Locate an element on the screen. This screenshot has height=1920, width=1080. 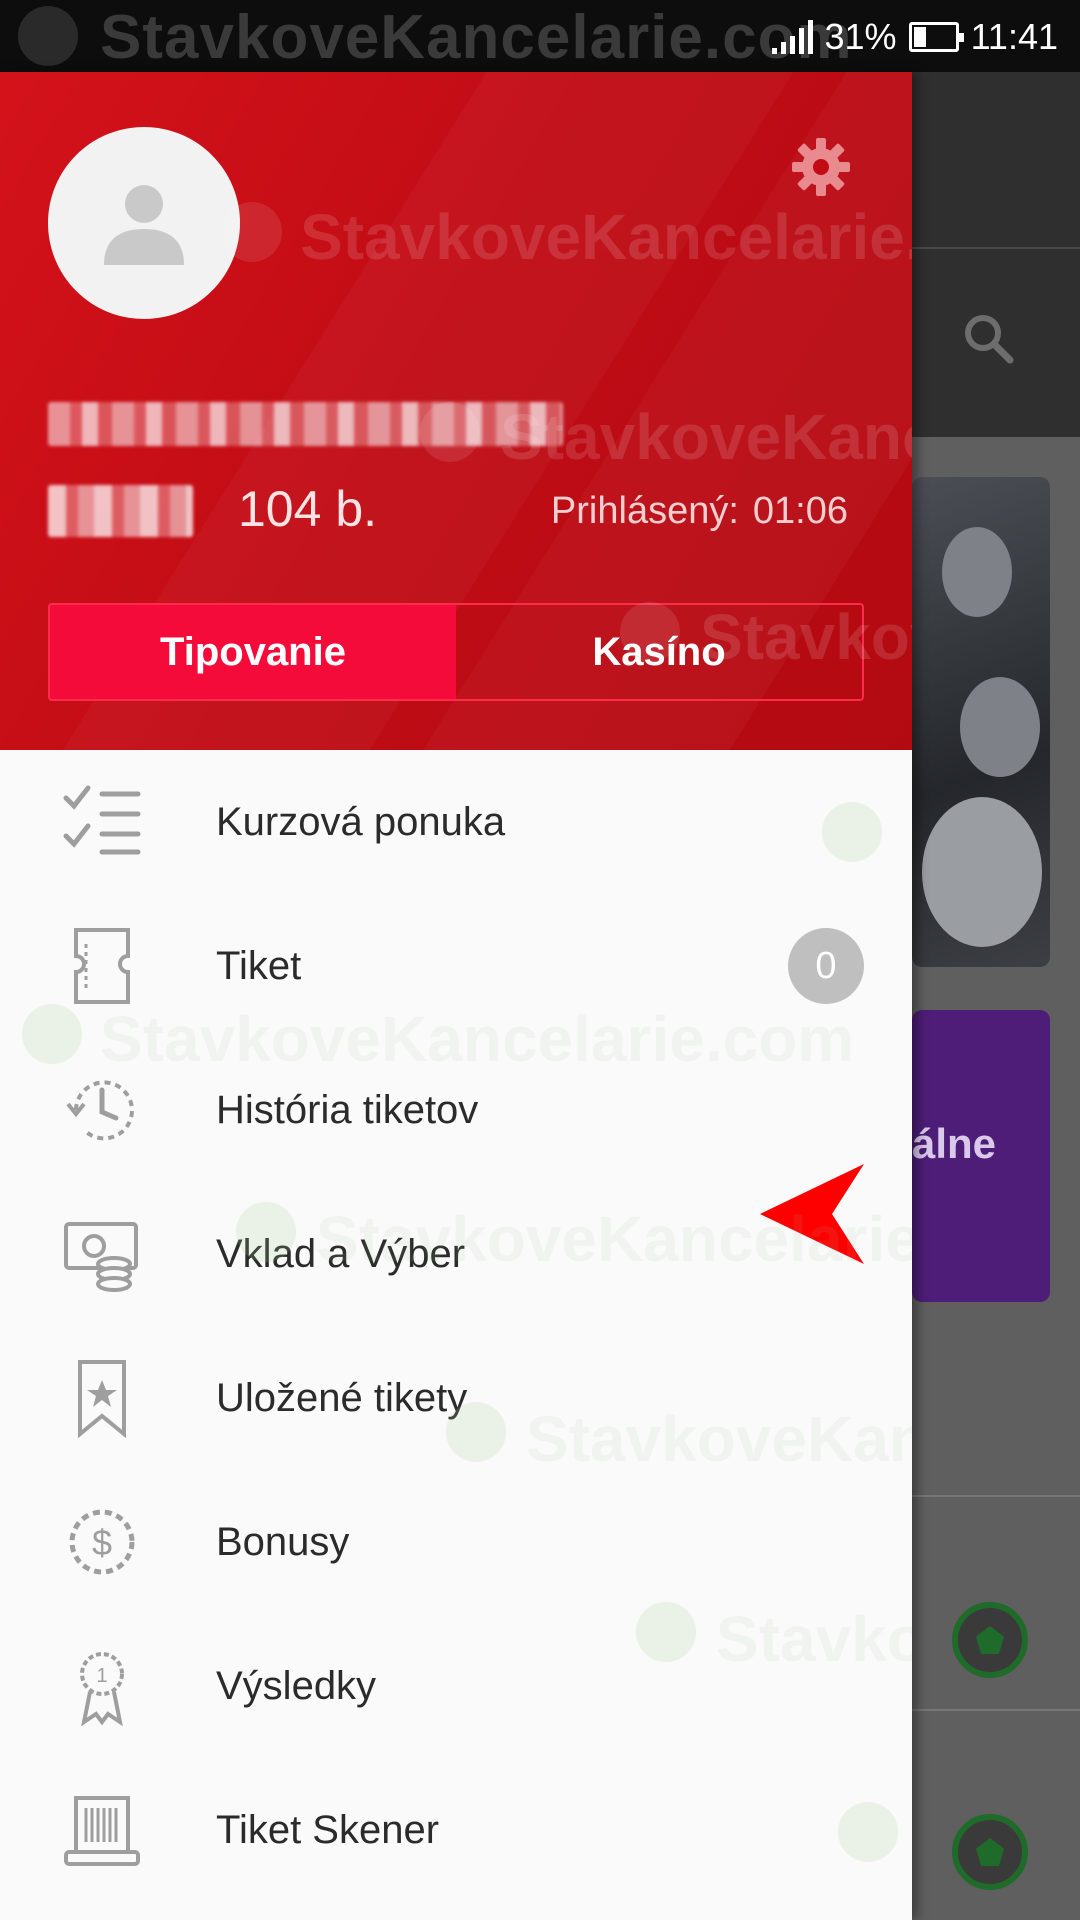
bookmark-star-icon is located at coordinates (102, 1399).